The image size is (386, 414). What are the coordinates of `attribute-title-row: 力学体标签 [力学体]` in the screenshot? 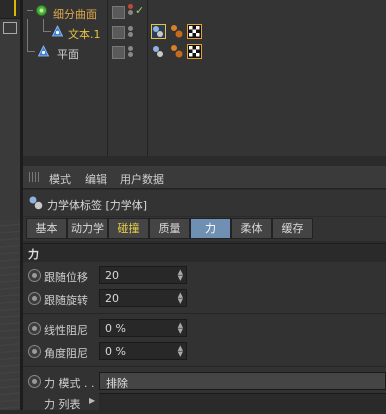 It's located at (204, 203).